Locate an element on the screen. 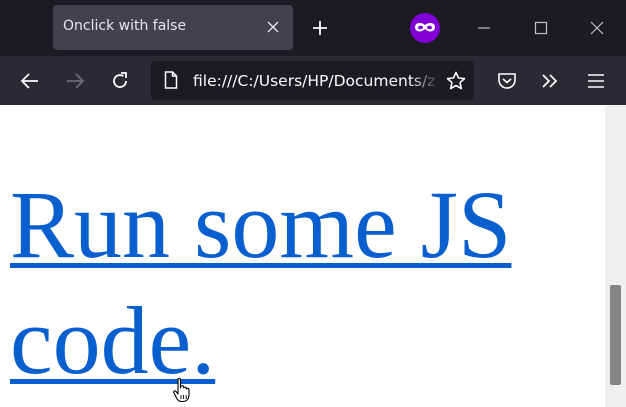  double-chevron-icon is located at coordinates (550, 81).